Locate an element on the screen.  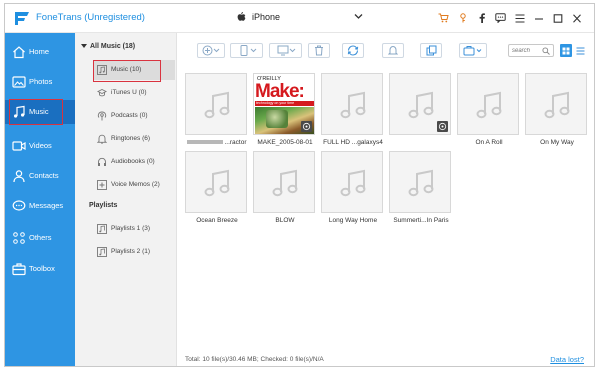
track-name: On A Roll is located at coordinates (489, 142).